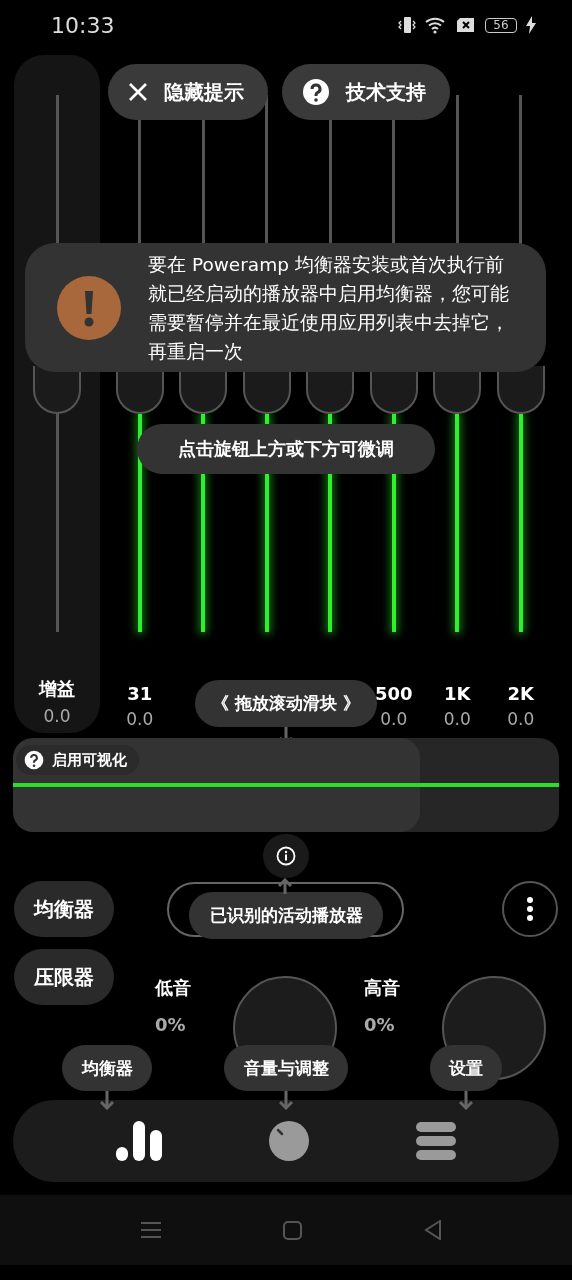 This screenshot has height=1280, width=572. What do you see at coordinates (292, 1230) in the screenshot?
I see `home-icon` at bounding box center [292, 1230].